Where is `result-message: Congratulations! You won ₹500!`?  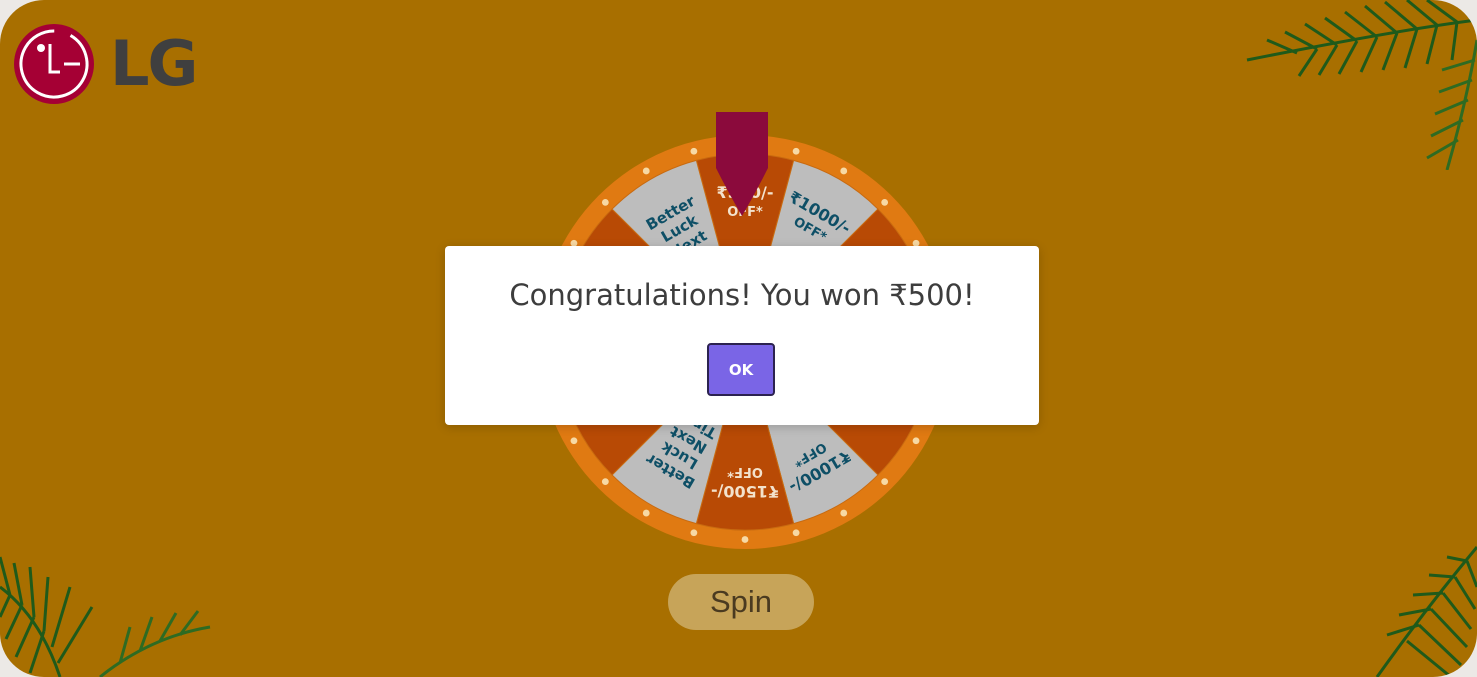 result-message: Congratulations! You won ₹500! is located at coordinates (742, 295).